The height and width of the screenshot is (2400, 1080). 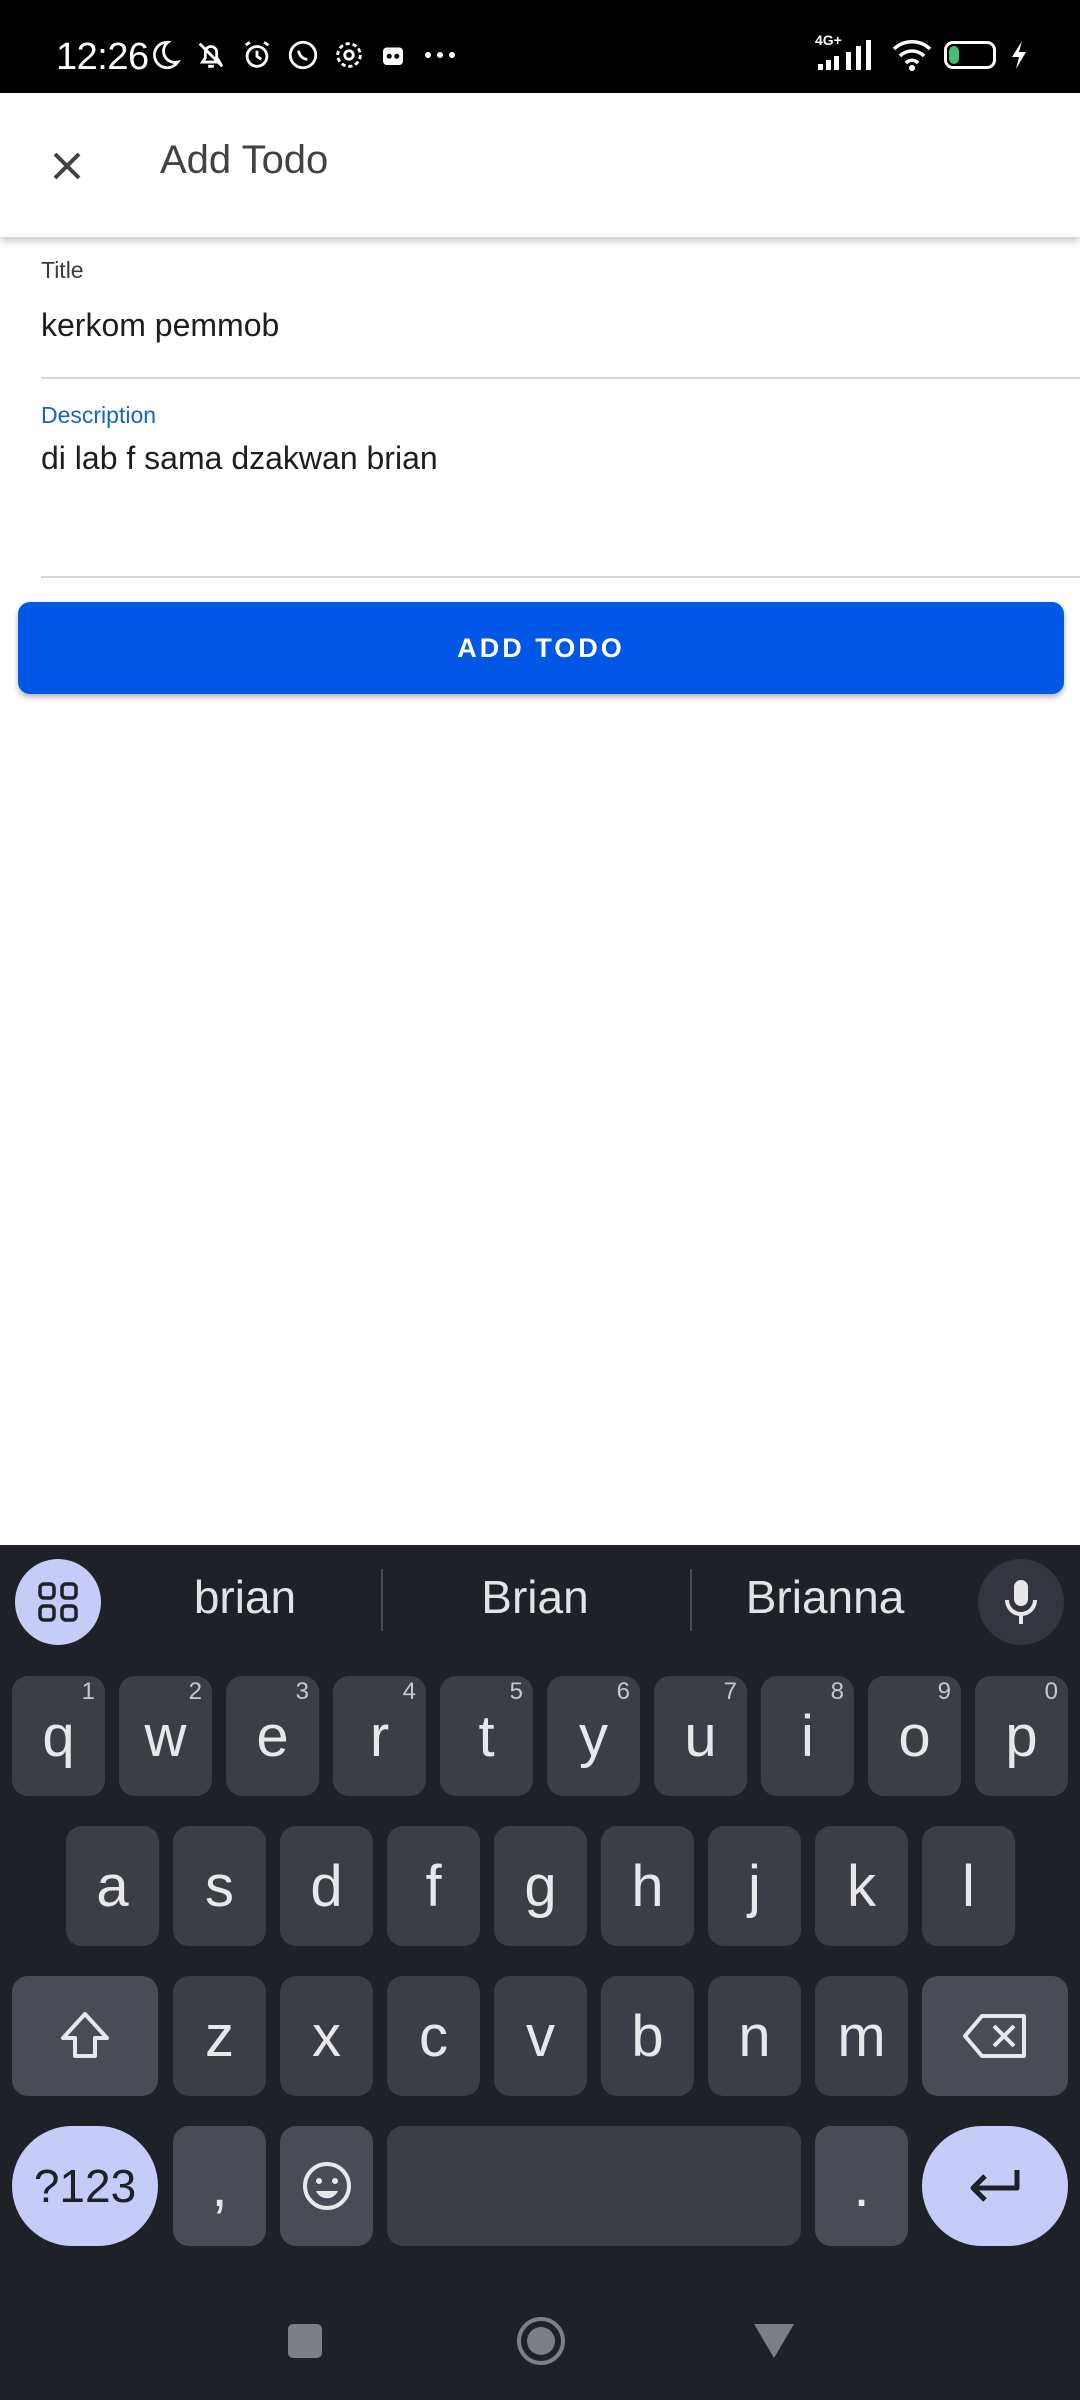 I want to click on enter-key, so click(x=995, y=2186).